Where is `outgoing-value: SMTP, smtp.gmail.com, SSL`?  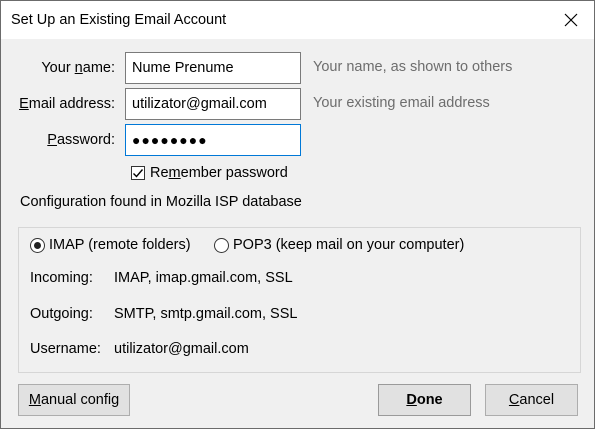 outgoing-value: SMTP, smtp.gmail.com, SSL is located at coordinates (206, 314).